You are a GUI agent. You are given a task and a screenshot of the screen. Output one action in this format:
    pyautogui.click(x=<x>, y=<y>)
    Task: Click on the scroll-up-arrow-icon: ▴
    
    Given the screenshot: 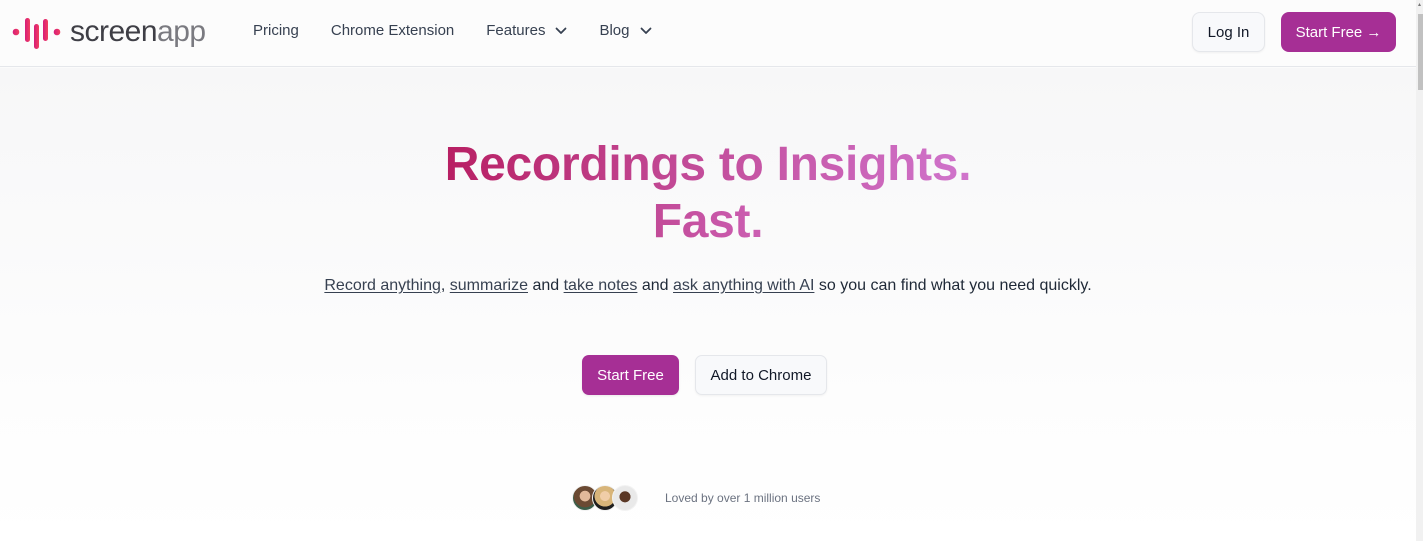 What is the action you would take?
    pyautogui.click(x=1420, y=5)
    